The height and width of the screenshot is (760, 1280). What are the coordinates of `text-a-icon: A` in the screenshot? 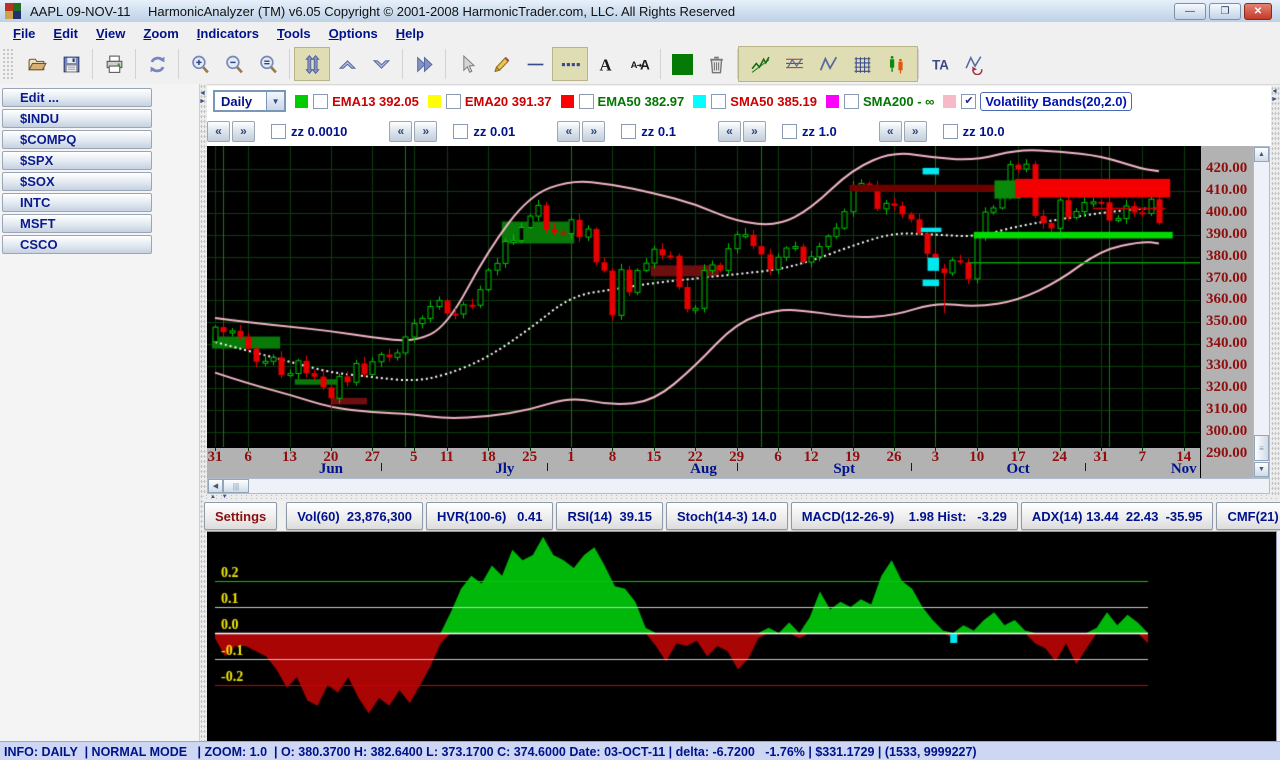 It's located at (605, 64).